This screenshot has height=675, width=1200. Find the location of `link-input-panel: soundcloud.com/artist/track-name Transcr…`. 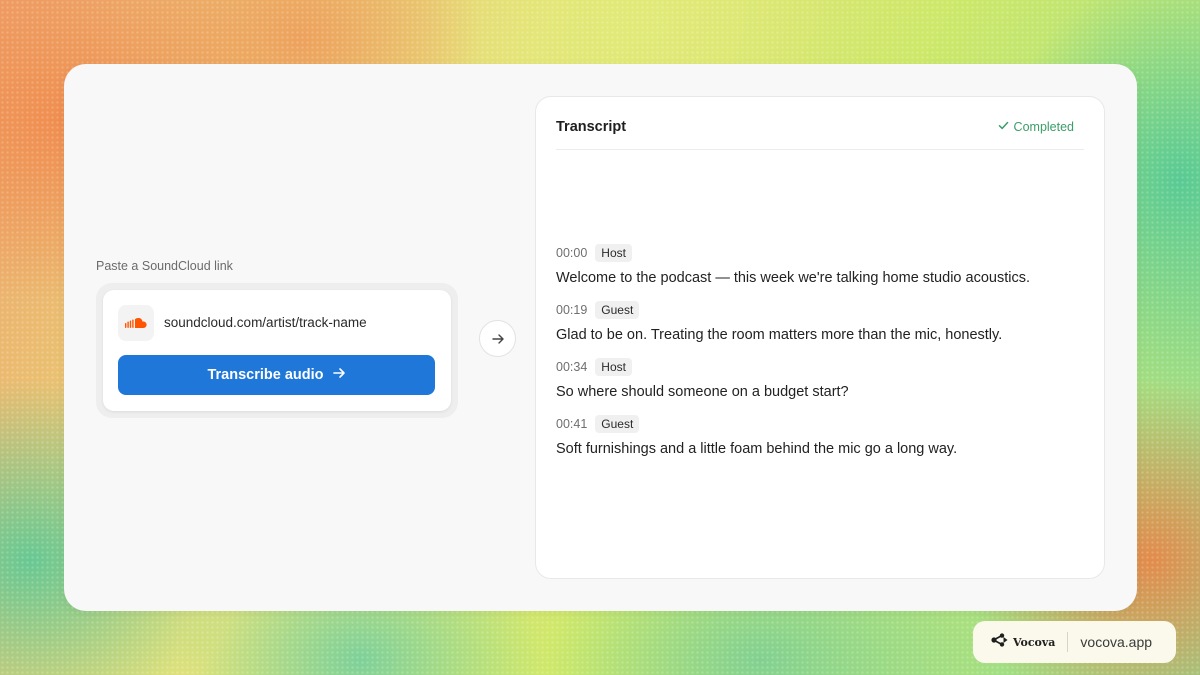

link-input-panel: soundcloud.com/artist/track-name Transcr… is located at coordinates (277, 350).